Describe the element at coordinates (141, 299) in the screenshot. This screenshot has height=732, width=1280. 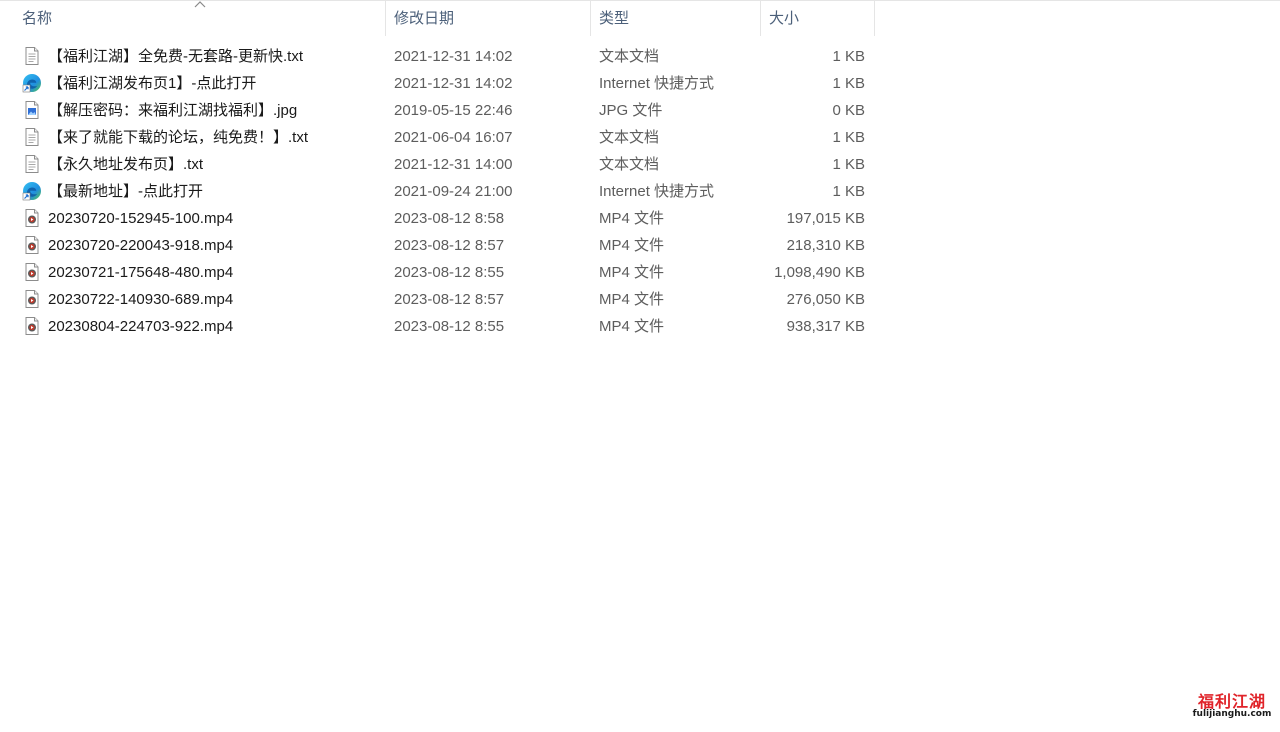
I see `file-name: 20230722-140930-689.mp4` at that location.